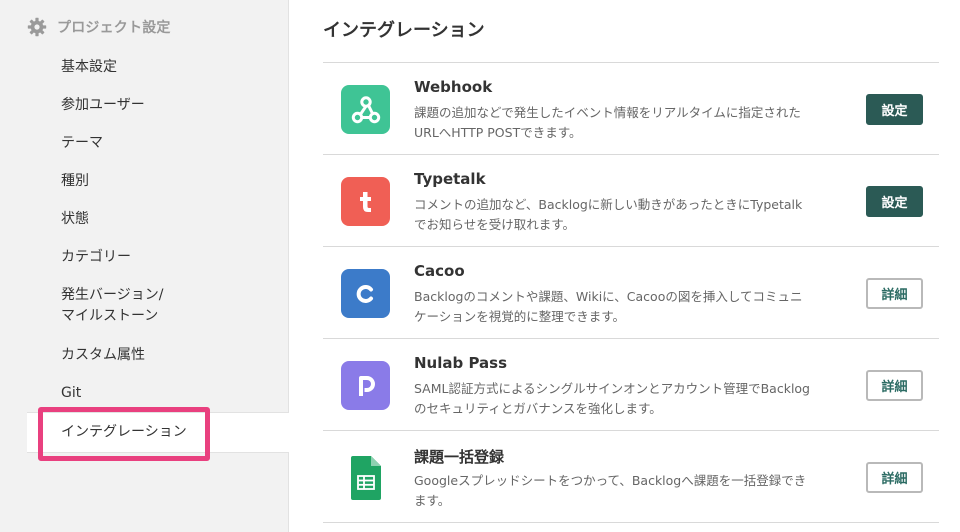  I want to click on typetalk-icon, so click(365, 201).